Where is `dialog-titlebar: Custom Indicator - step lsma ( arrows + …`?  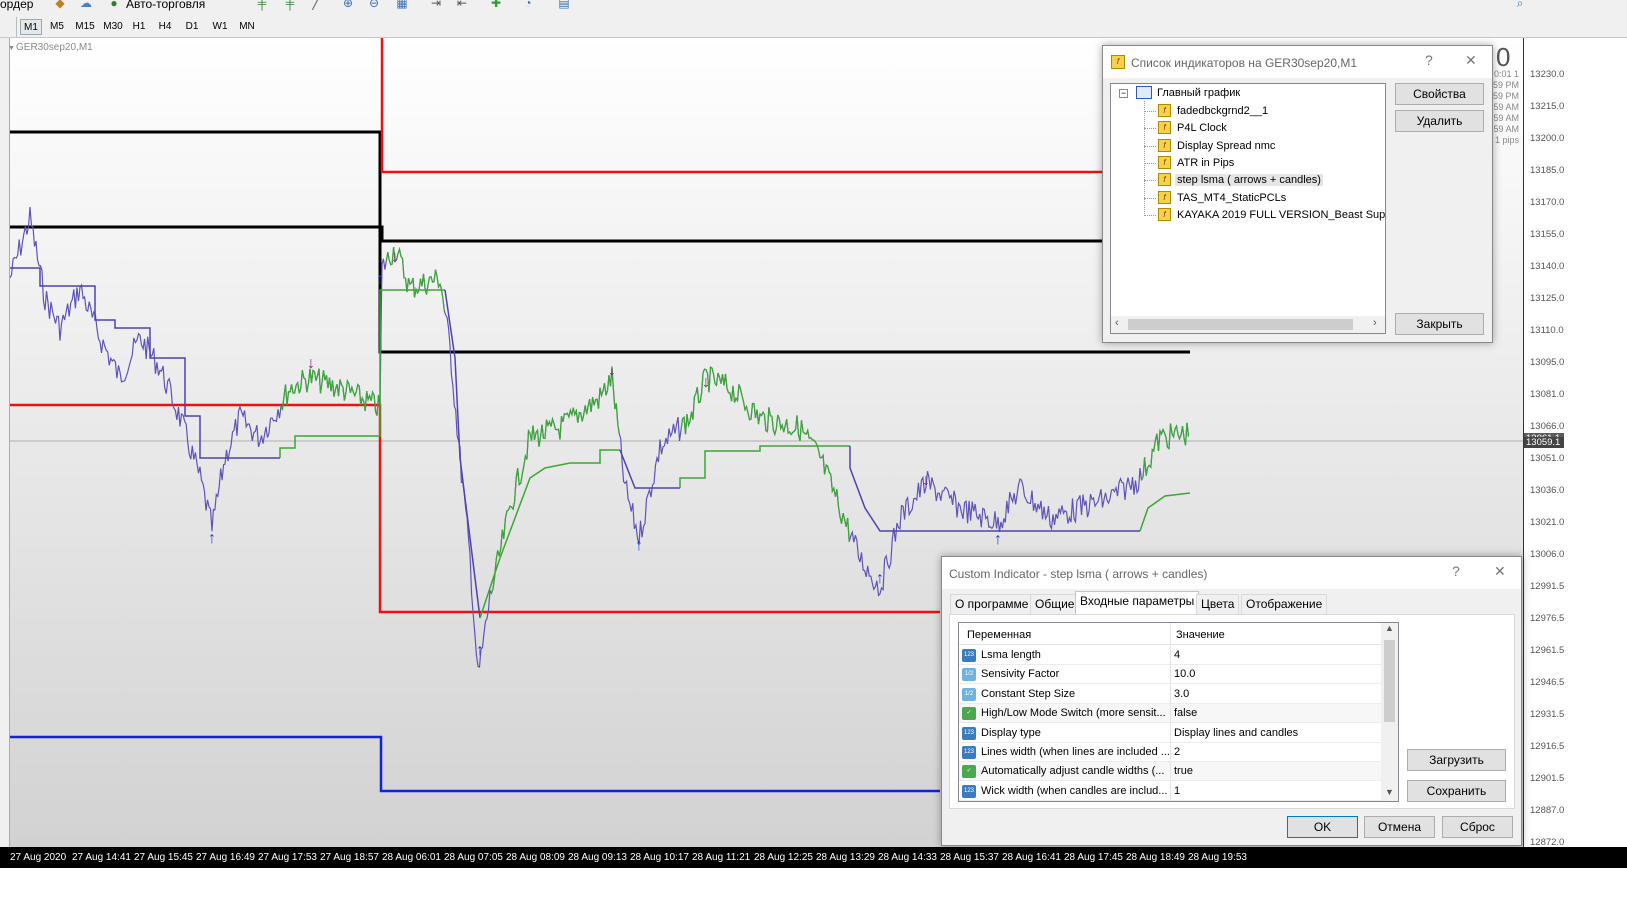
dialog-titlebar: Custom Indicator - step lsma ( arrows + … is located at coordinates (1231, 573).